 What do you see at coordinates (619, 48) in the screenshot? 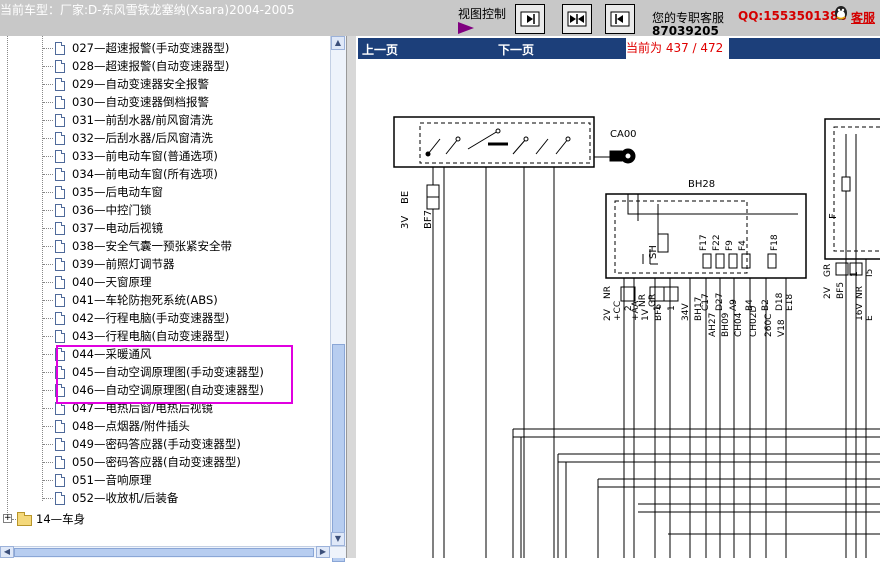
I see `page-navigation-bar: 上一页 下一页 当前为 437 / 472` at bounding box center [619, 48].